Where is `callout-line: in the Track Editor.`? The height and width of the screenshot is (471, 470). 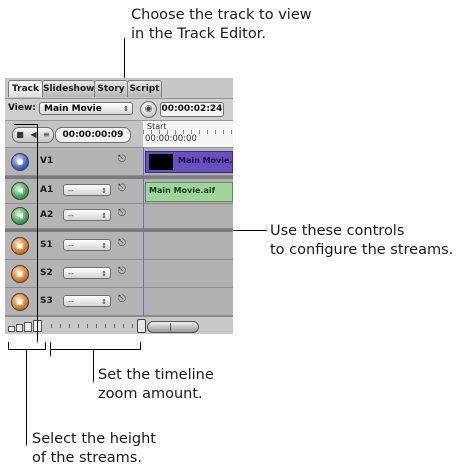
callout-line: in the Track Editor. is located at coordinates (198, 34).